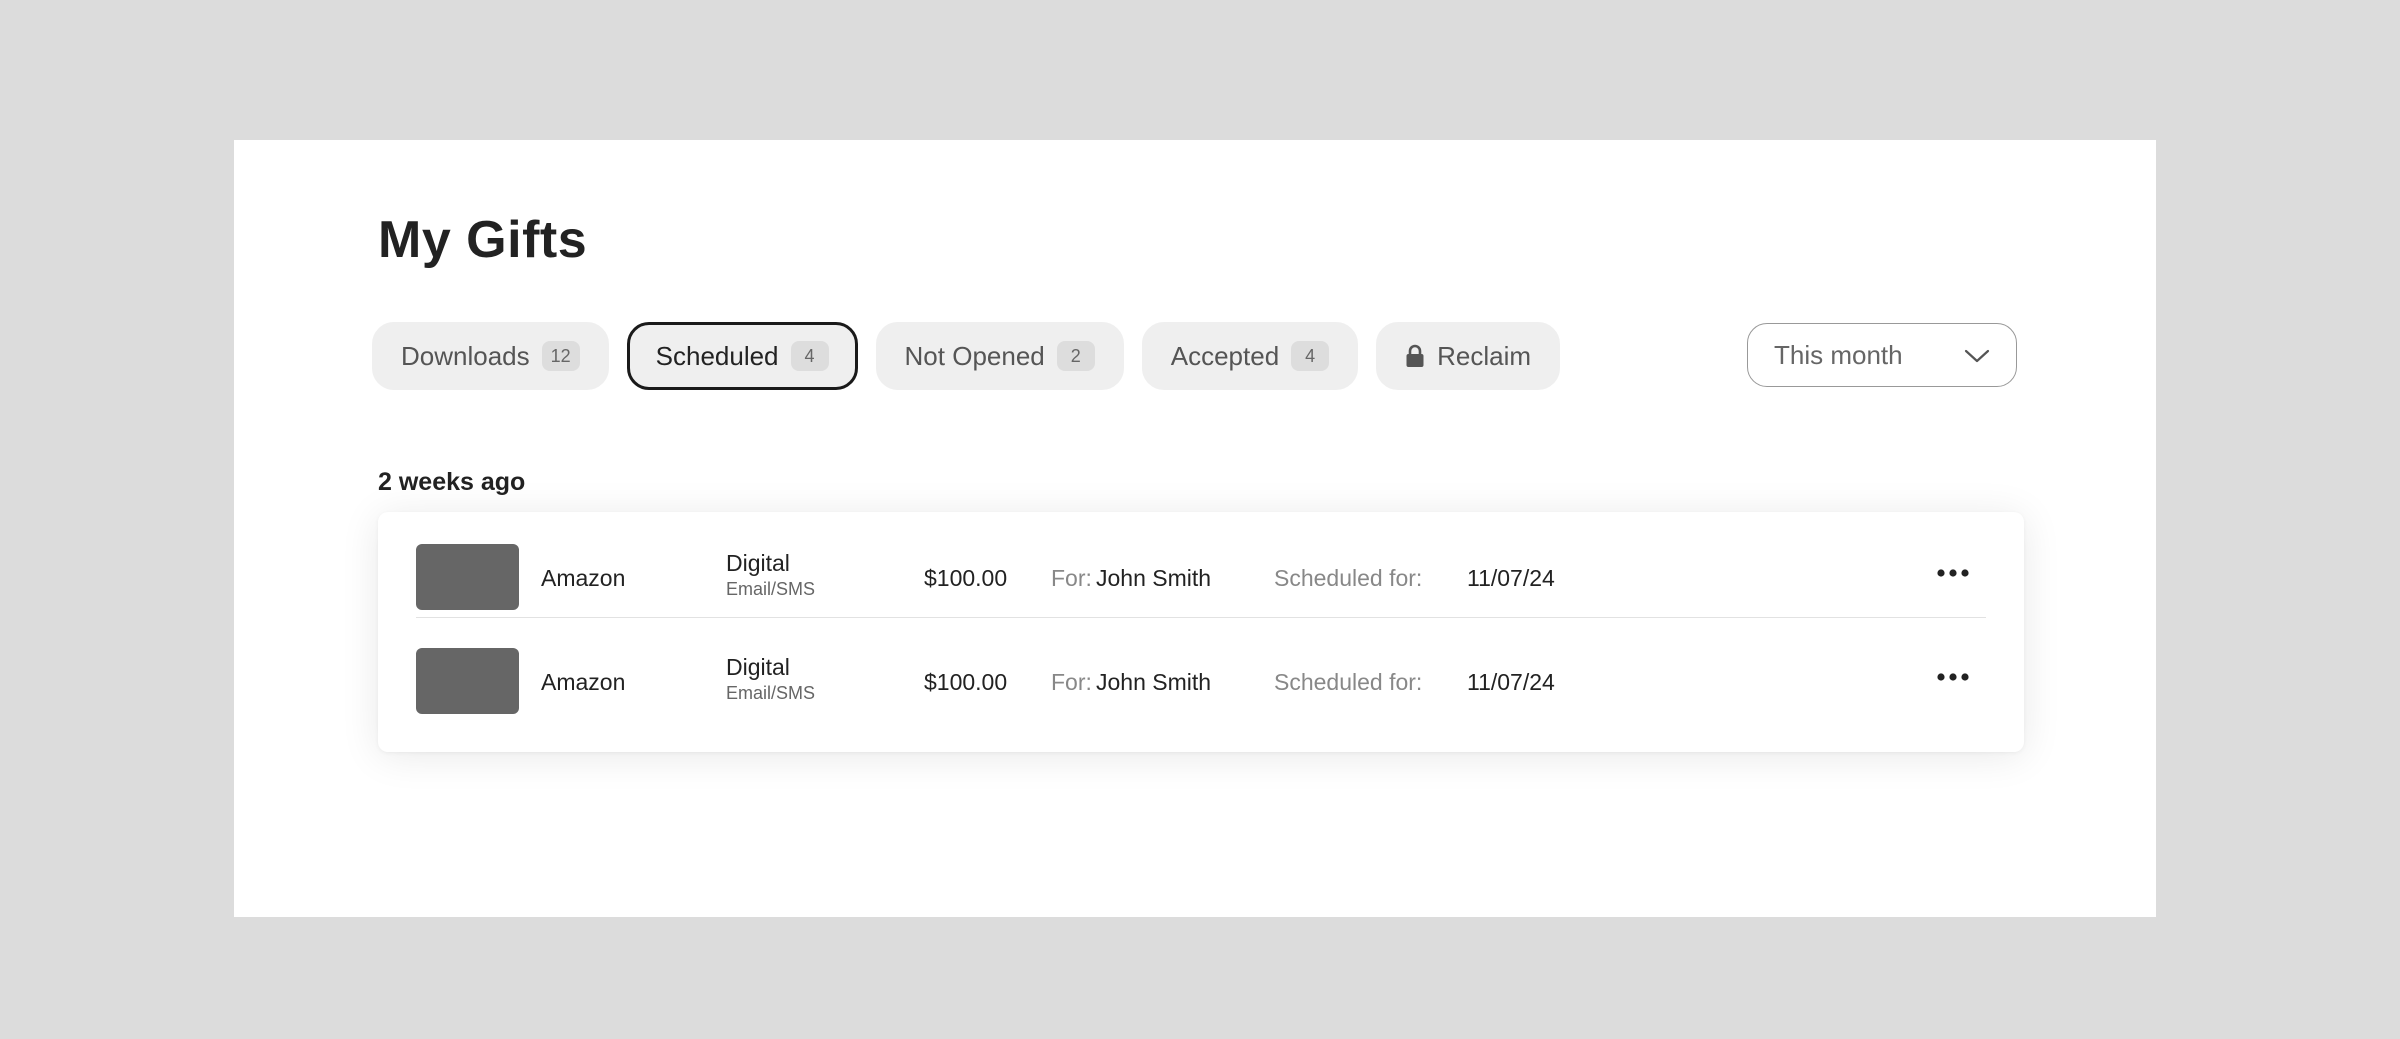  Describe the element at coordinates (1415, 356) in the screenshot. I see `lock-icon` at that location.